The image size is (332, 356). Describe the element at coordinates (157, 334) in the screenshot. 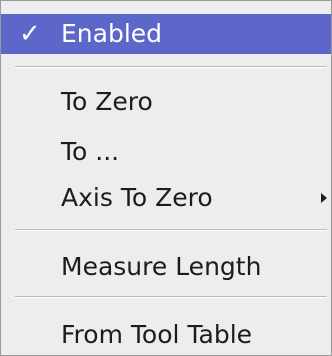

I see `menu-item-label: From Tool Table` at that location.